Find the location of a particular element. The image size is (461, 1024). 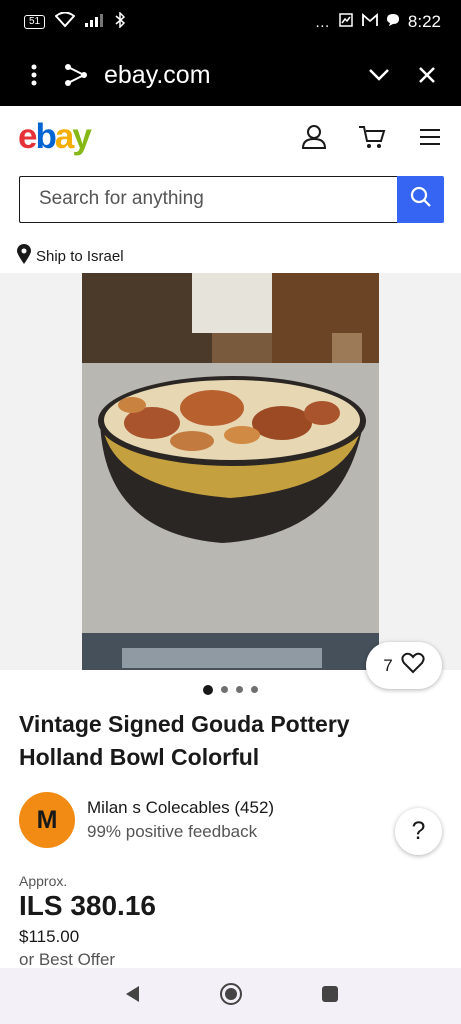

ship-to-label: Ship to Israel is located at coordinates (80, 256).